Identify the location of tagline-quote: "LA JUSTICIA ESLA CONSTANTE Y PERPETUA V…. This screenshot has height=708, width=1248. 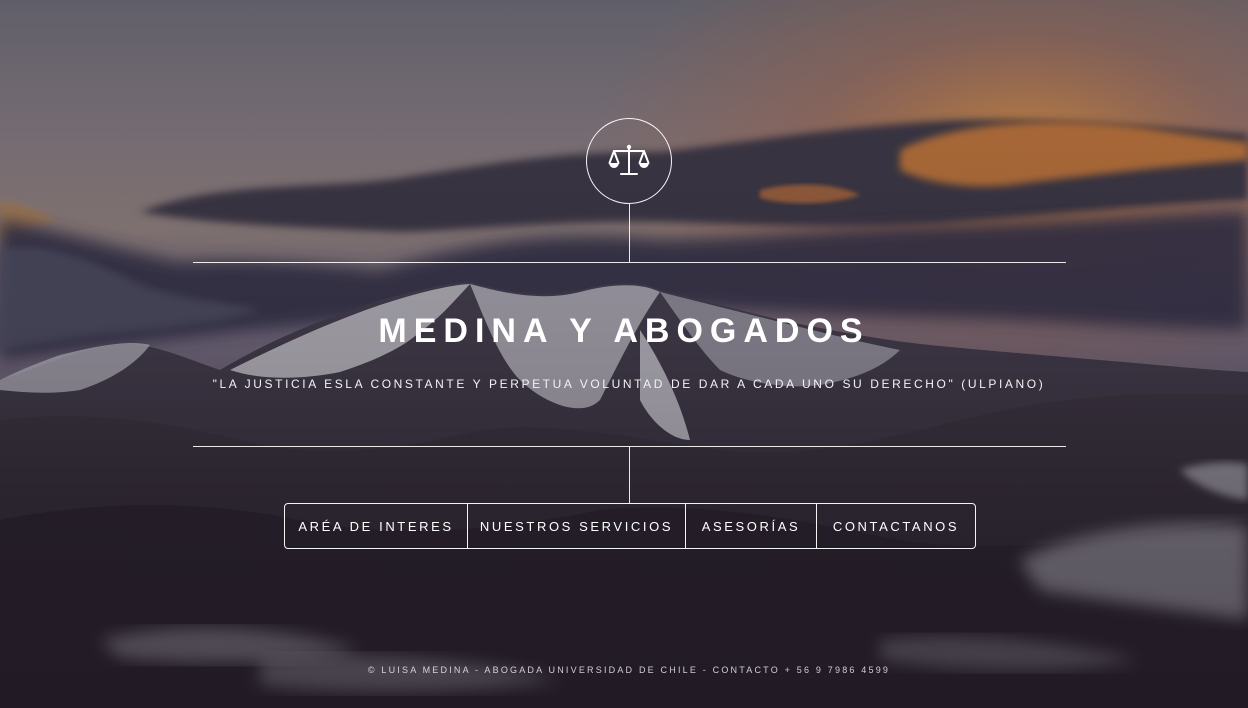
(629, 384).